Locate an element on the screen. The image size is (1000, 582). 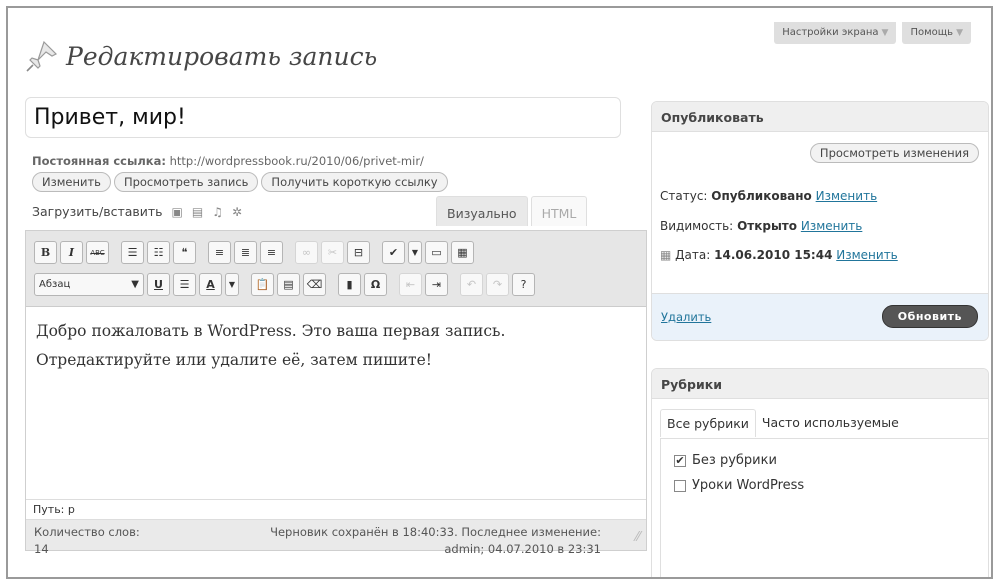
add-image-icon: ▣ is located at coordinates (177, 212).